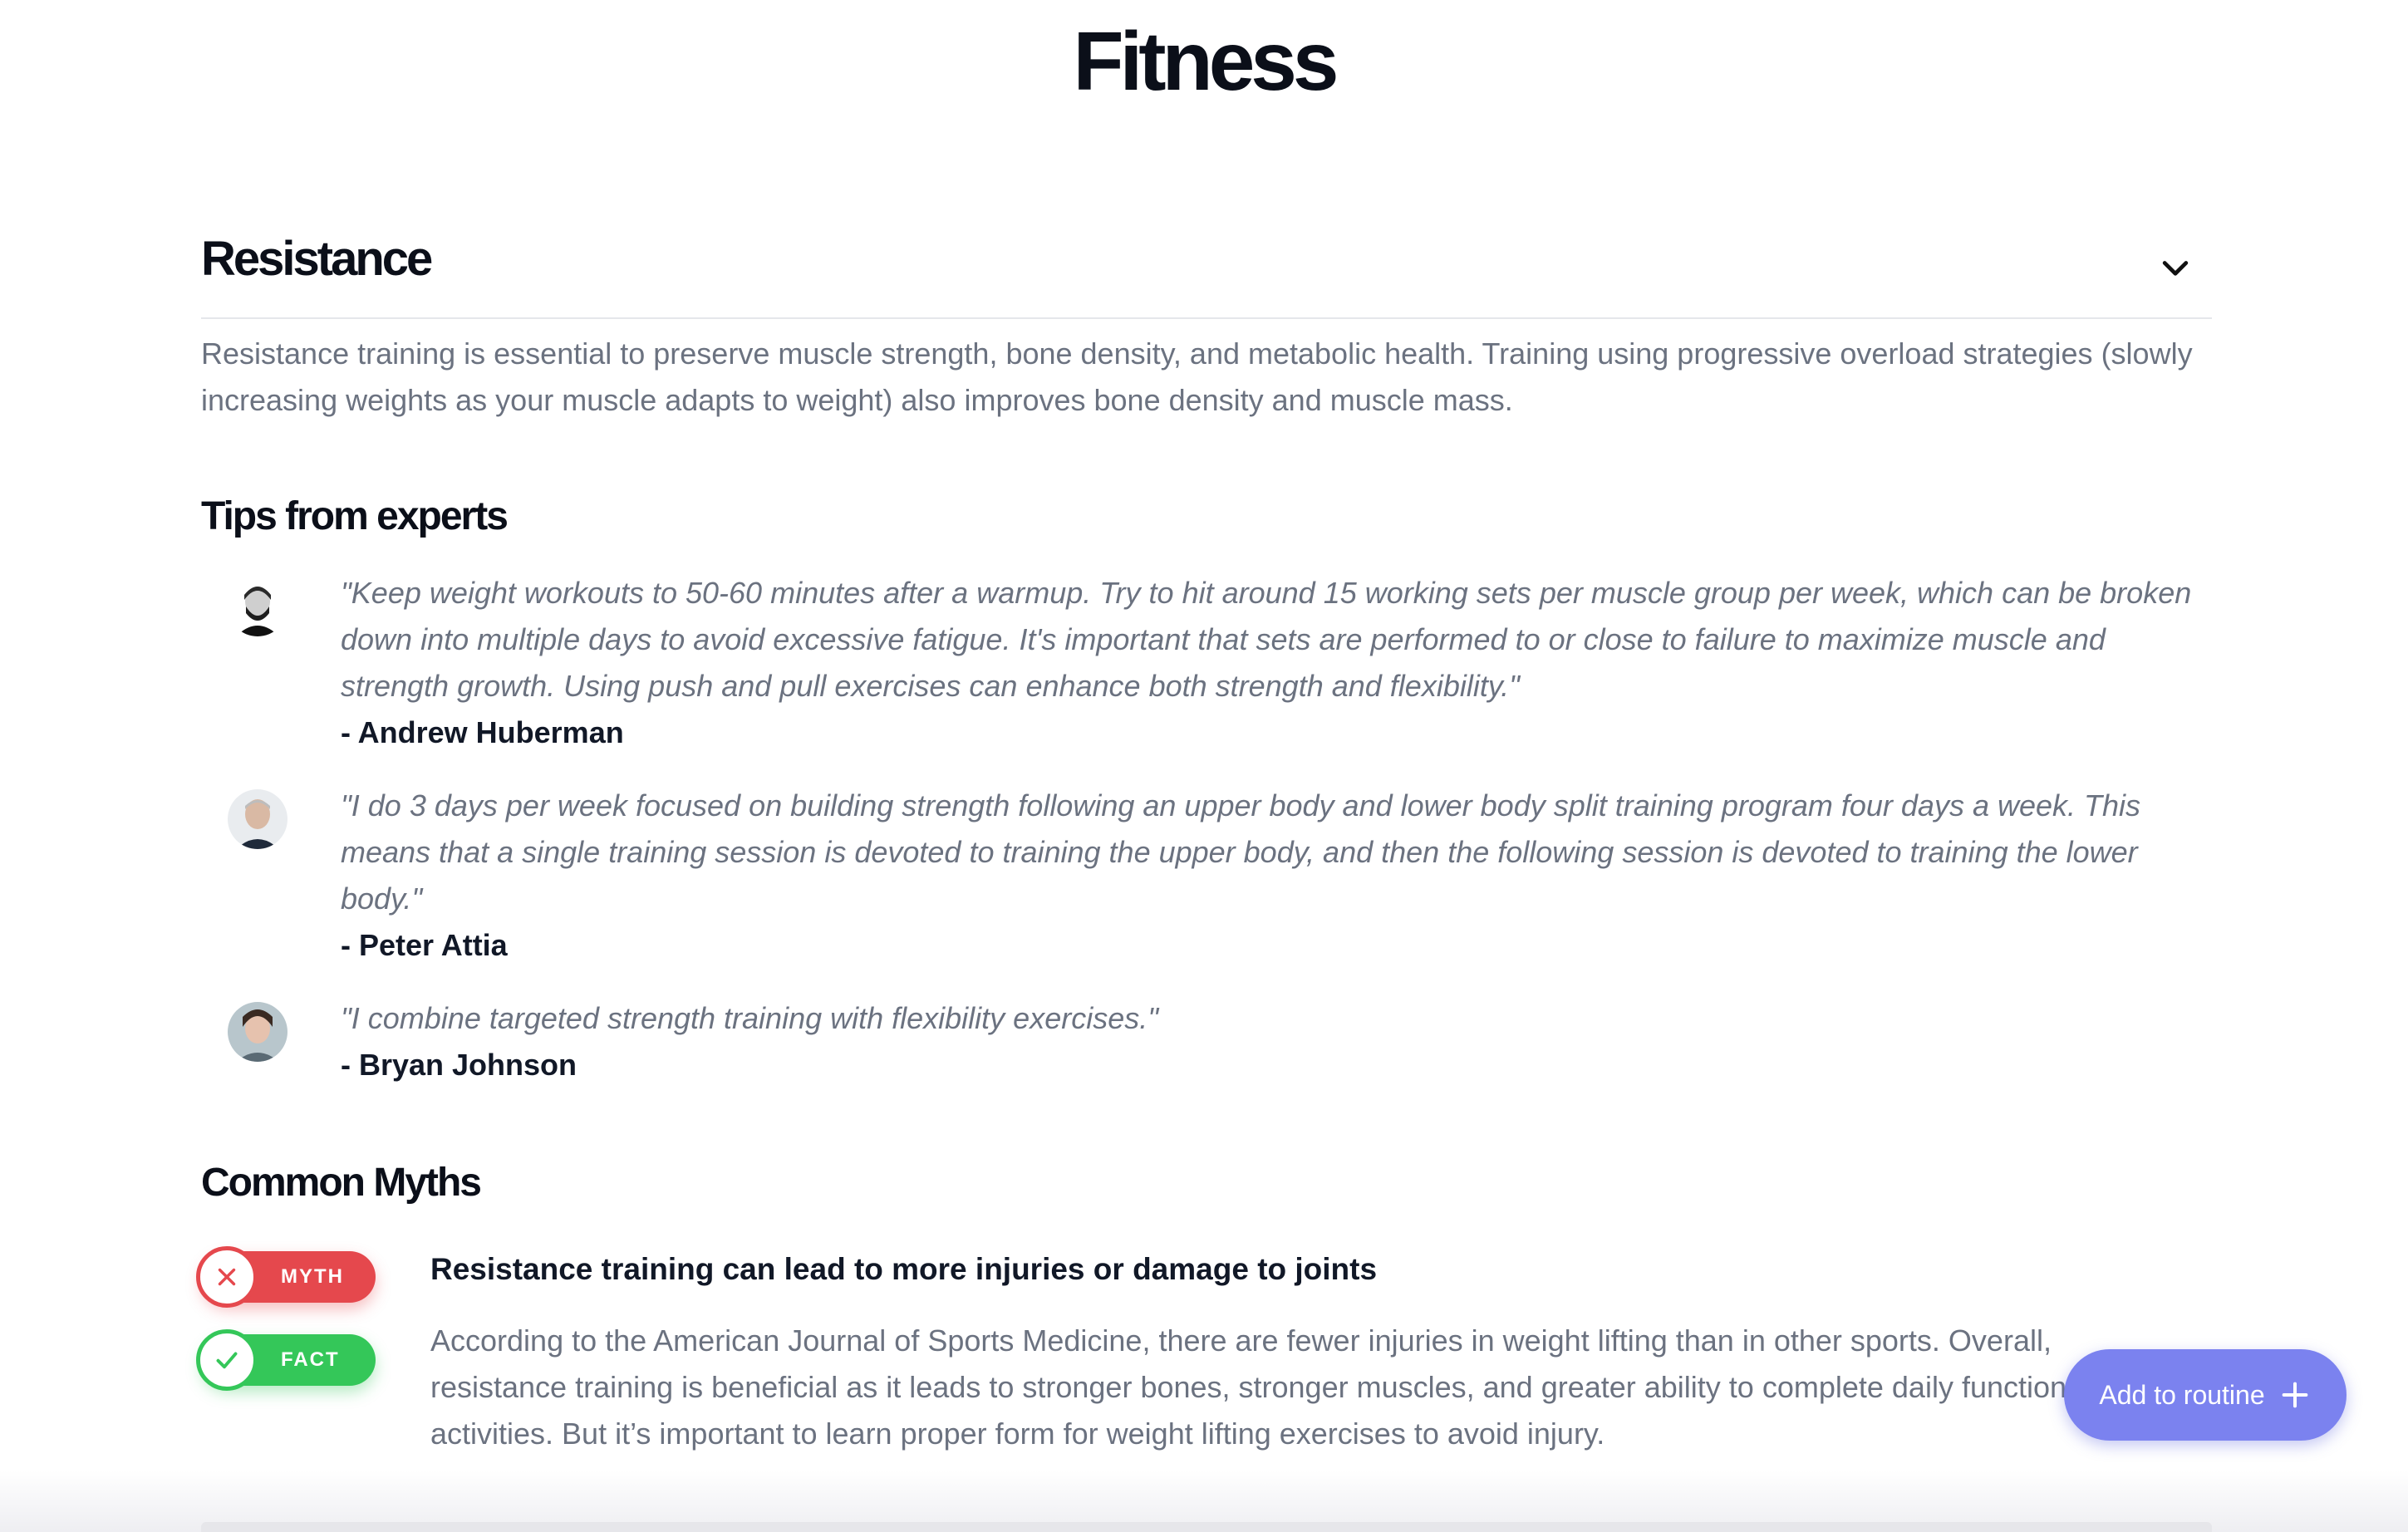  I want to click on fact-badge-label: FACT, so click(310, 1359).